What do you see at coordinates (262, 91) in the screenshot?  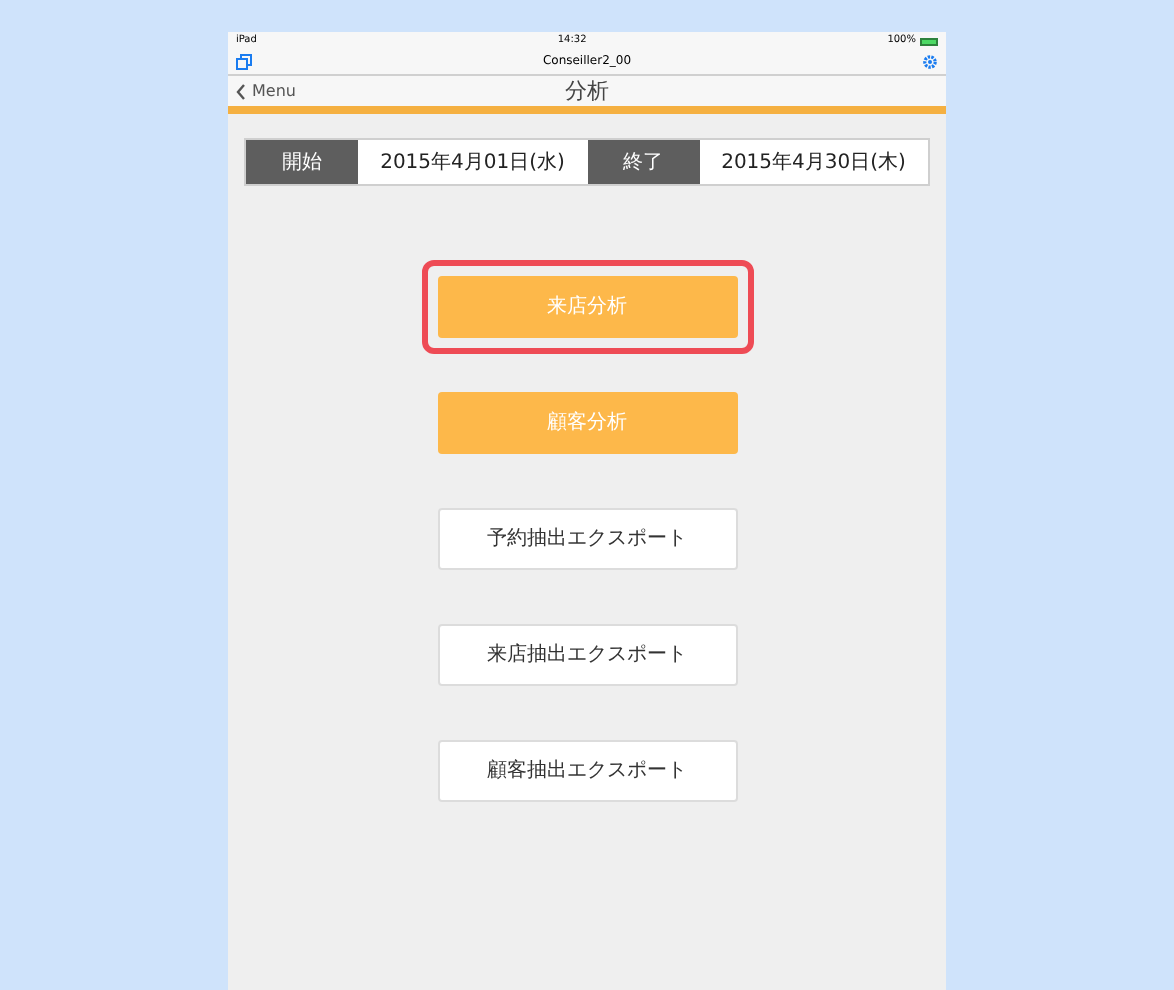 I see `back-button: Menu` at bounding box center [262, 91].